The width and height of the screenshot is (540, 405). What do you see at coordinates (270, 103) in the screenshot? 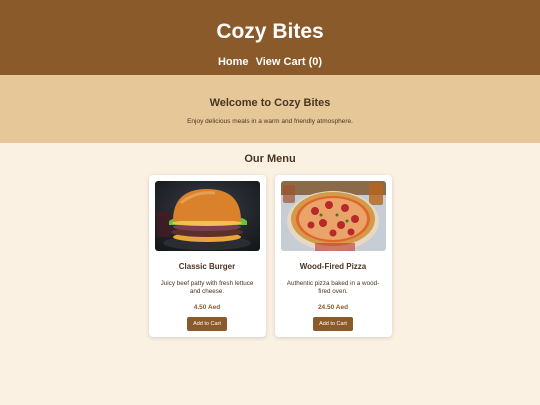
I see `welcome-heading: Welcome to Cozy Bites` at bounding box center [270, 103].